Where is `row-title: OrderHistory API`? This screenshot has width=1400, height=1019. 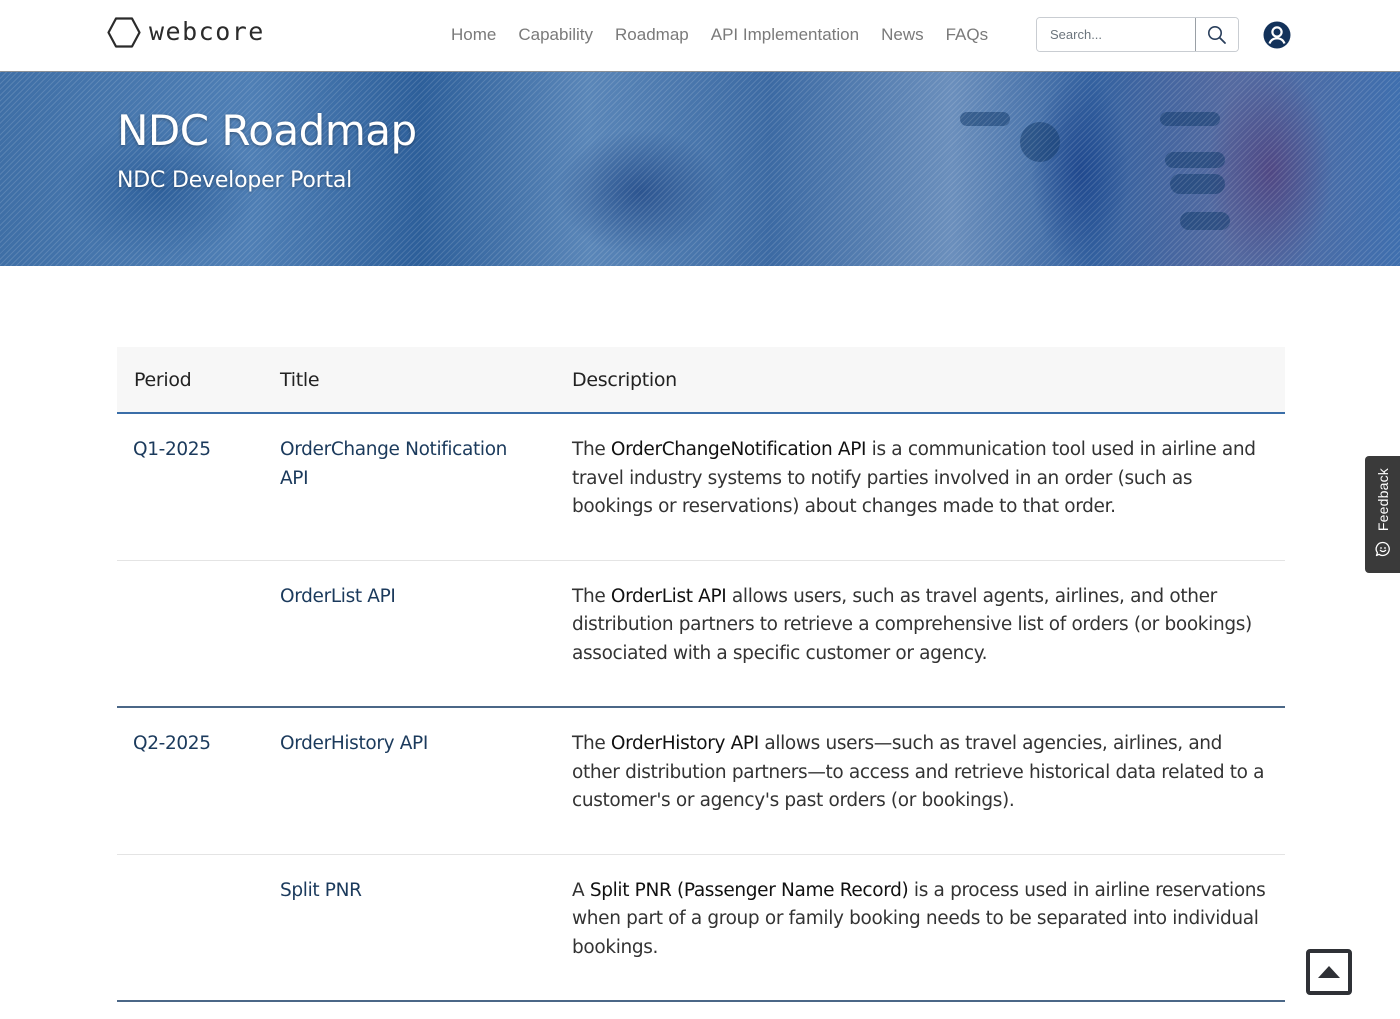 row-title: OrderHistory API is located at coordinates (354, 743).